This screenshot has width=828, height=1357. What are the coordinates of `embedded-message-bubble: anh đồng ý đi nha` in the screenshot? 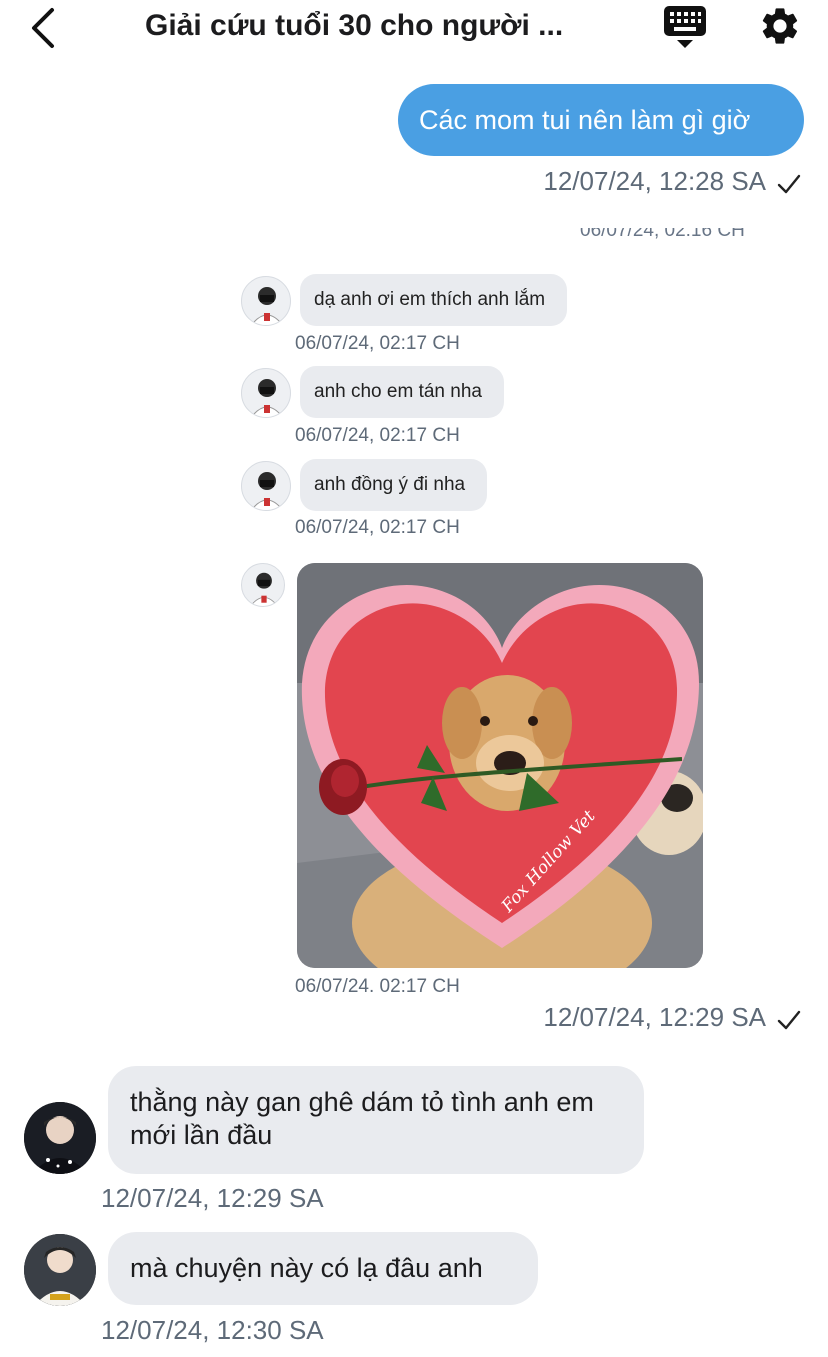 It's located at (394, 485).